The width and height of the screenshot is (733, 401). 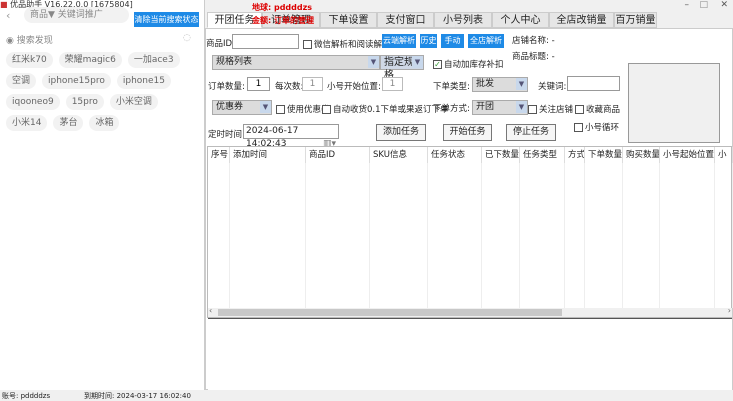 I want to click on hide-icon: ◌, so click(x=187, y=38).